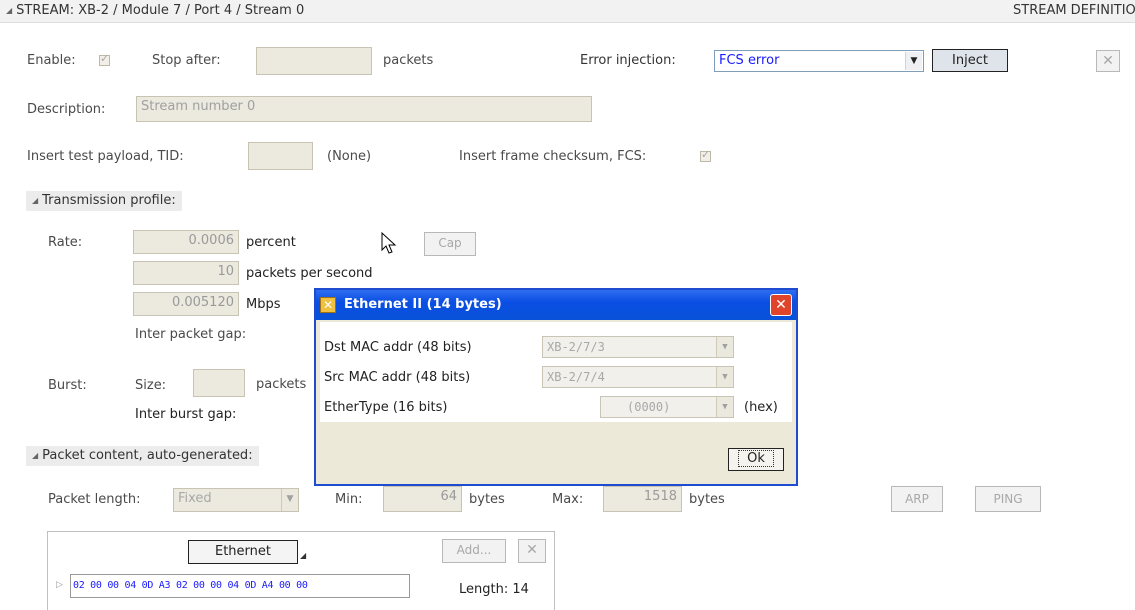 The height and width of the screenshot is (610, 1135). Describe the element at coordinates (970, 60) in the screenshot. I see `inject-button: Inject` at that location.